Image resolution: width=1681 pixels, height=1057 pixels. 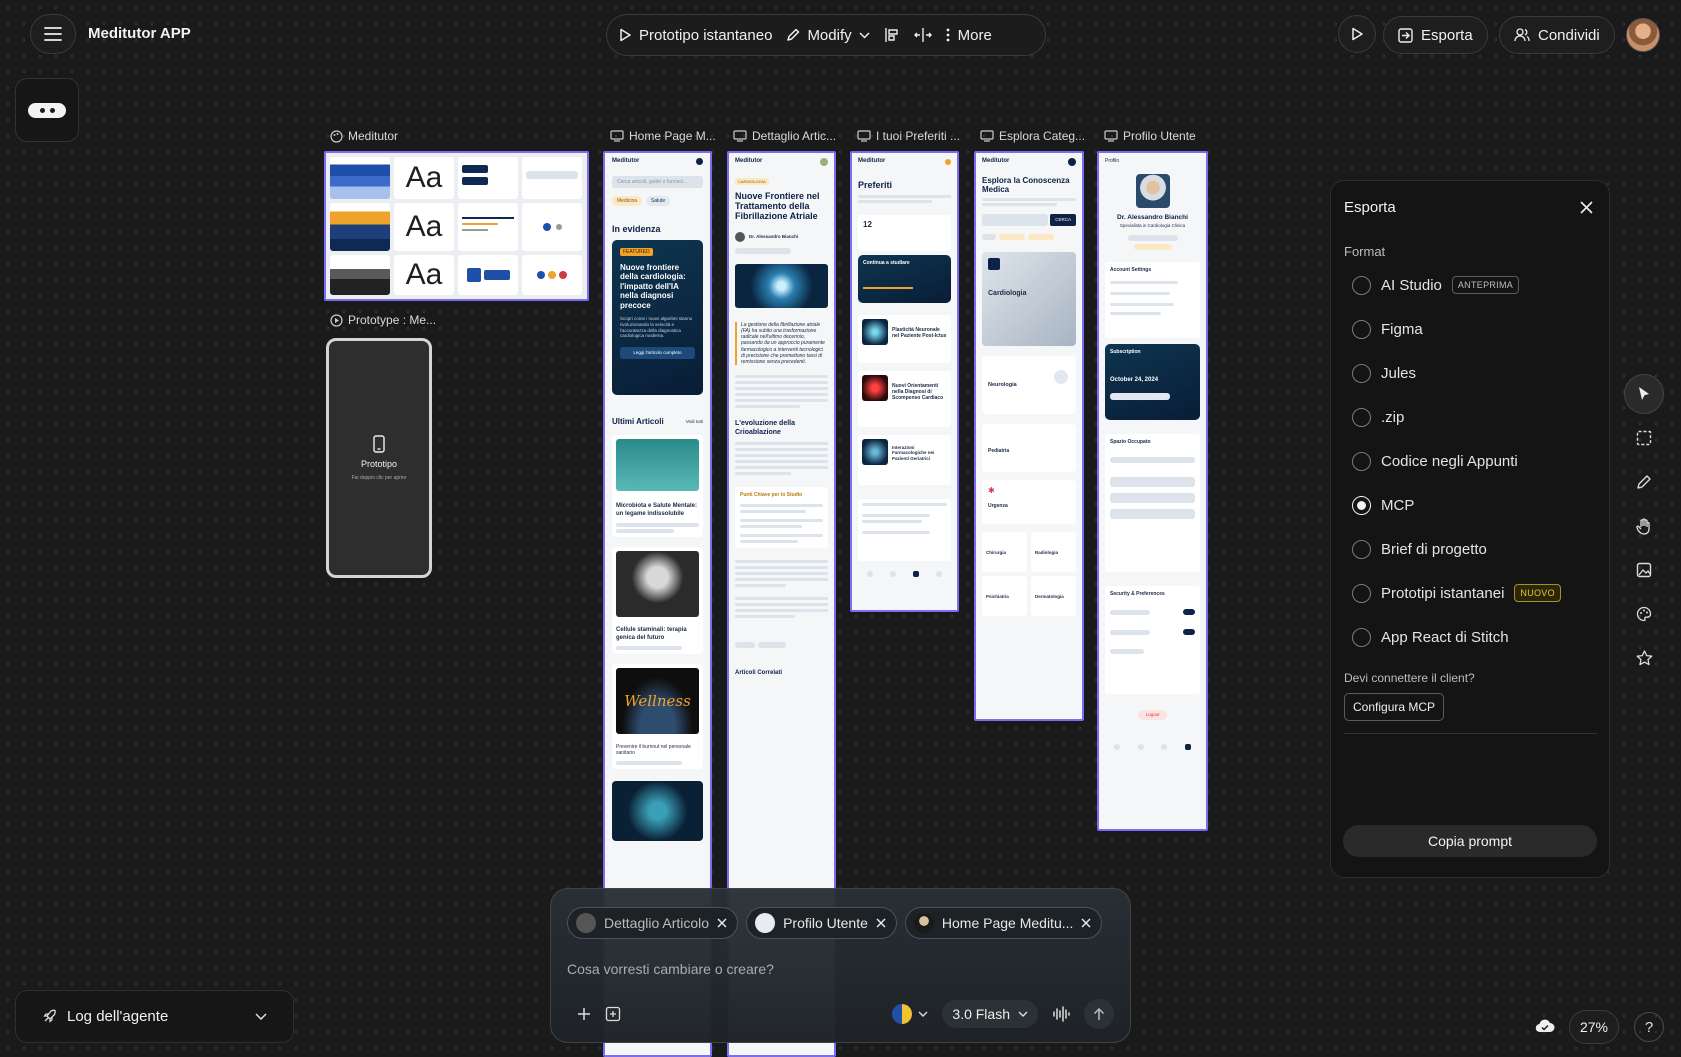 What do you see at coordinates (657, 700) in the screenshot?
I see `mock-wellness-word: Wellness` at bounding box center [657, 700].